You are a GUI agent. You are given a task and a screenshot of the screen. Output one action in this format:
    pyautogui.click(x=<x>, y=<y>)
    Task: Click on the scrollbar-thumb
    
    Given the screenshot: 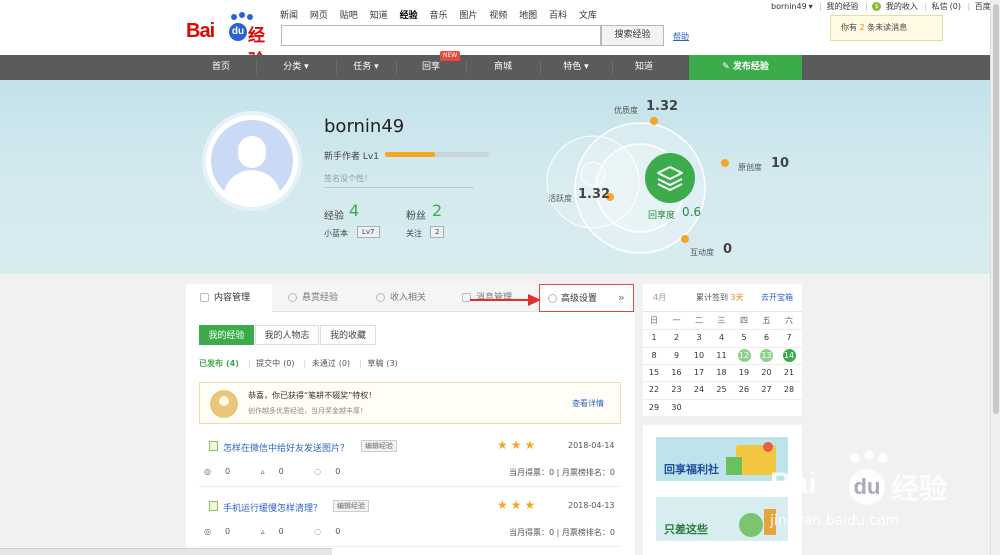 What is the action you would take?
    pyautogui.click(x=996, y=209)
    